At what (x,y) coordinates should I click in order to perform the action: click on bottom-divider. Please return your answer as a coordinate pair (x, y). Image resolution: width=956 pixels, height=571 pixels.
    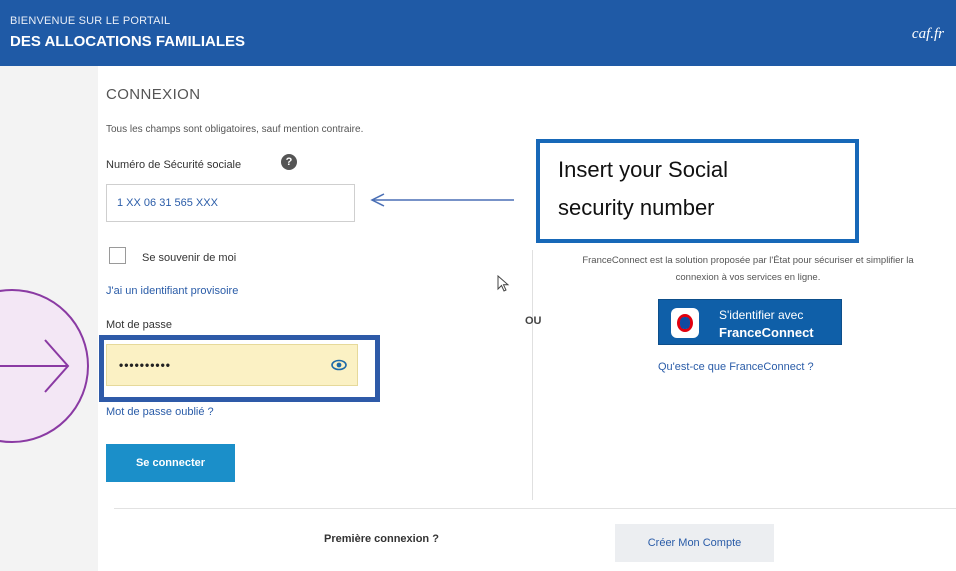
    Looking at the image, I should click on (535, 508).